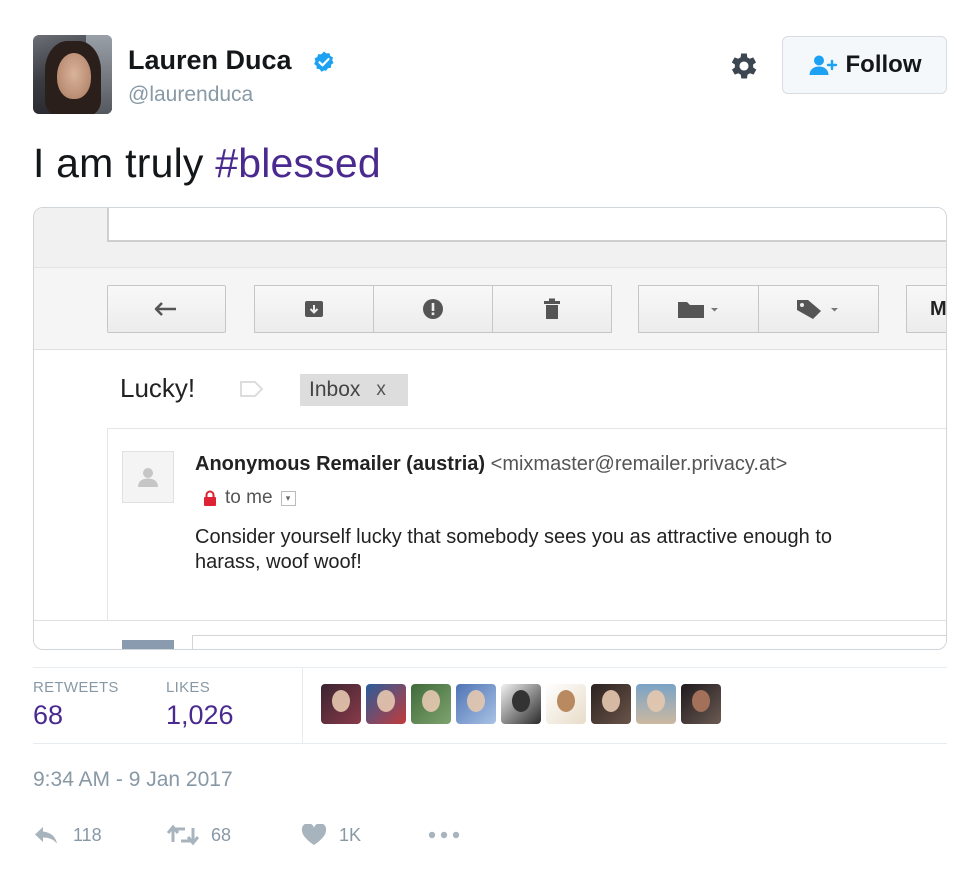 Image resolution: width=980 pixels, height=876 pixels. What do you see at coordinates (883, 64) in the screenshot?
I see `follow-button-label: Follow` at bounding box center [883, 64].